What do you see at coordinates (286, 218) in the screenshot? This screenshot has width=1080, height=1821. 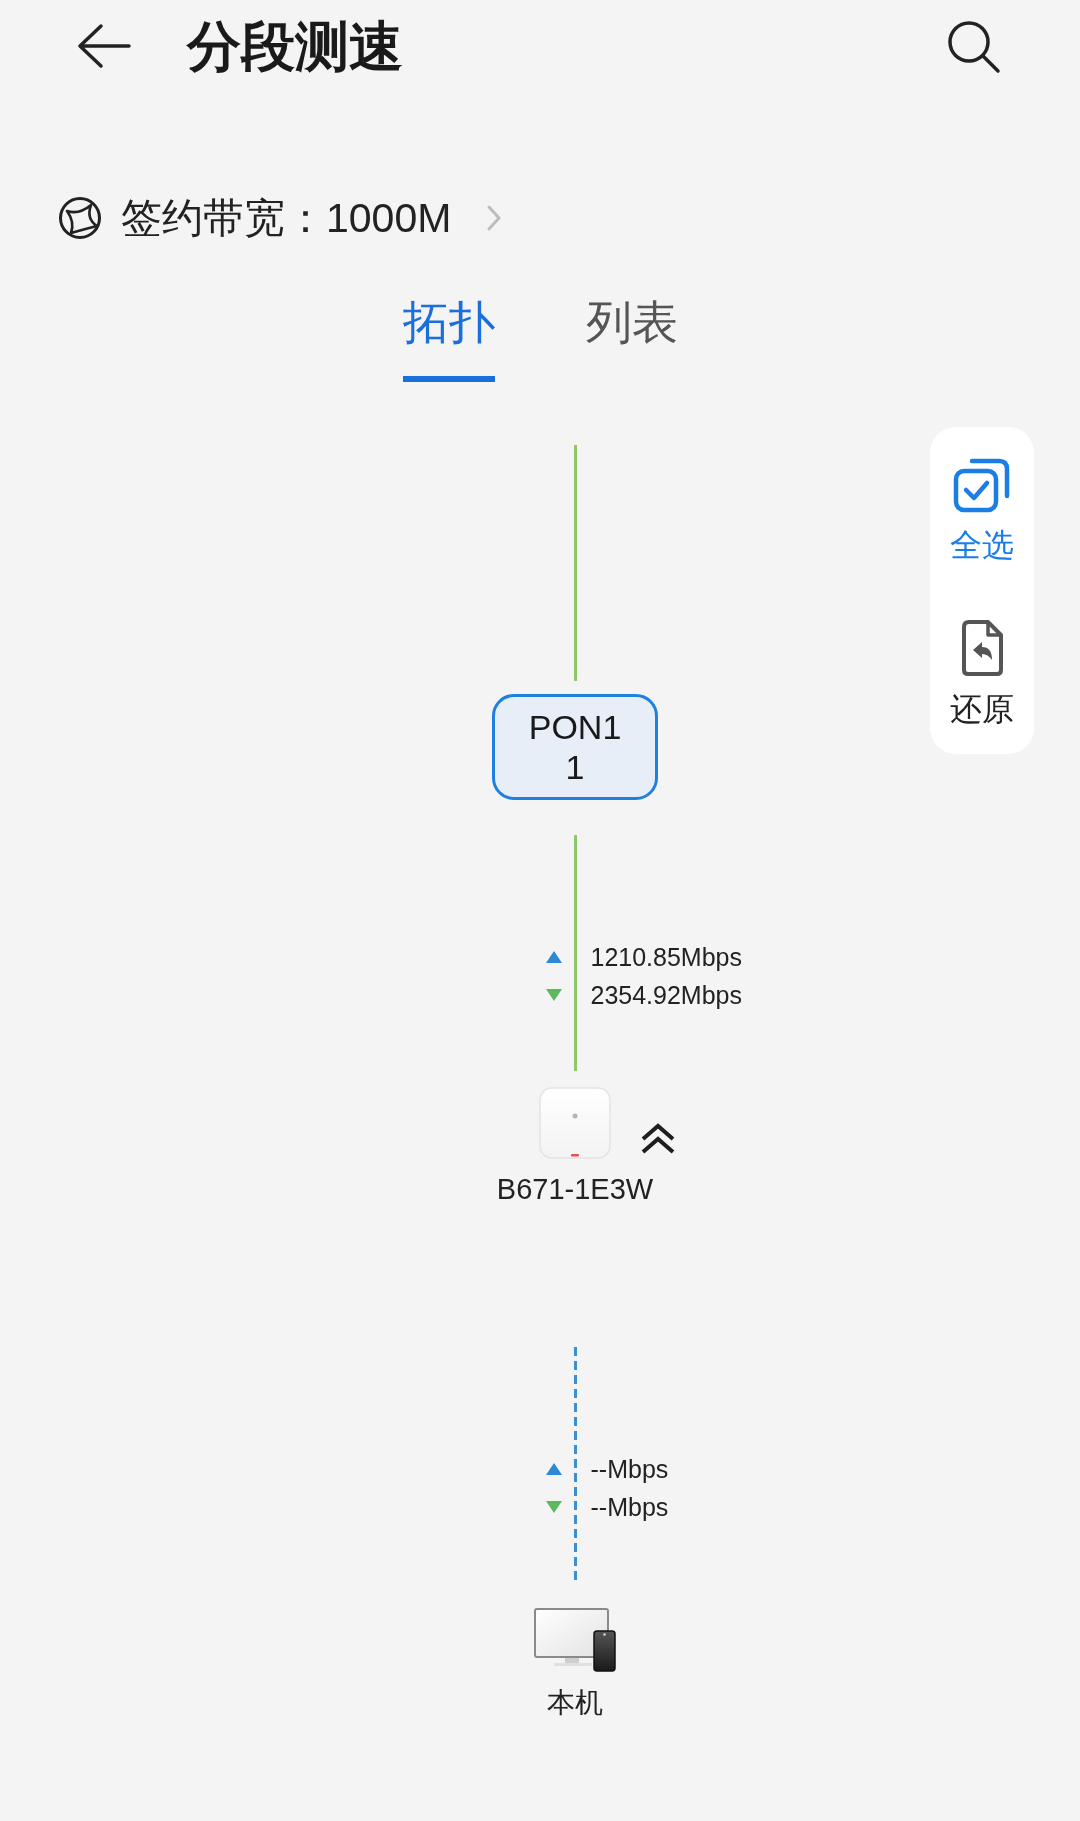 I see `bandwidth-label: 签约带宽：1000M` at bounding box center [286, 218].